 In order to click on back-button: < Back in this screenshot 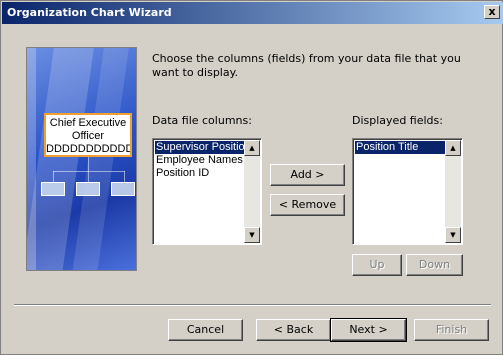, I will do `click(293, 330)`.